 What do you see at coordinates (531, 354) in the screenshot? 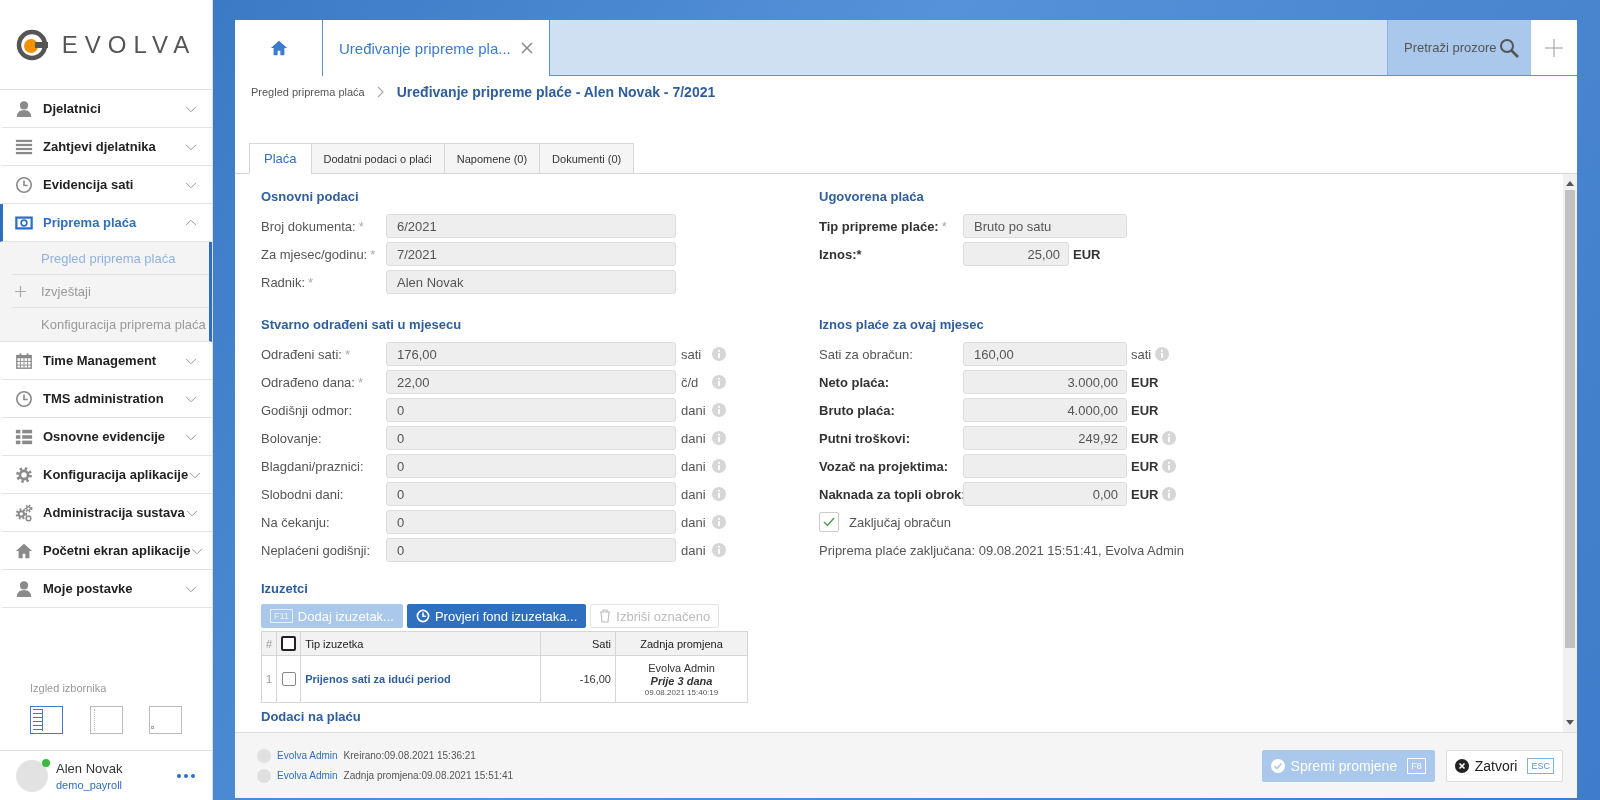
I see `input-field: 176,00` at bounding box center [531, 354].